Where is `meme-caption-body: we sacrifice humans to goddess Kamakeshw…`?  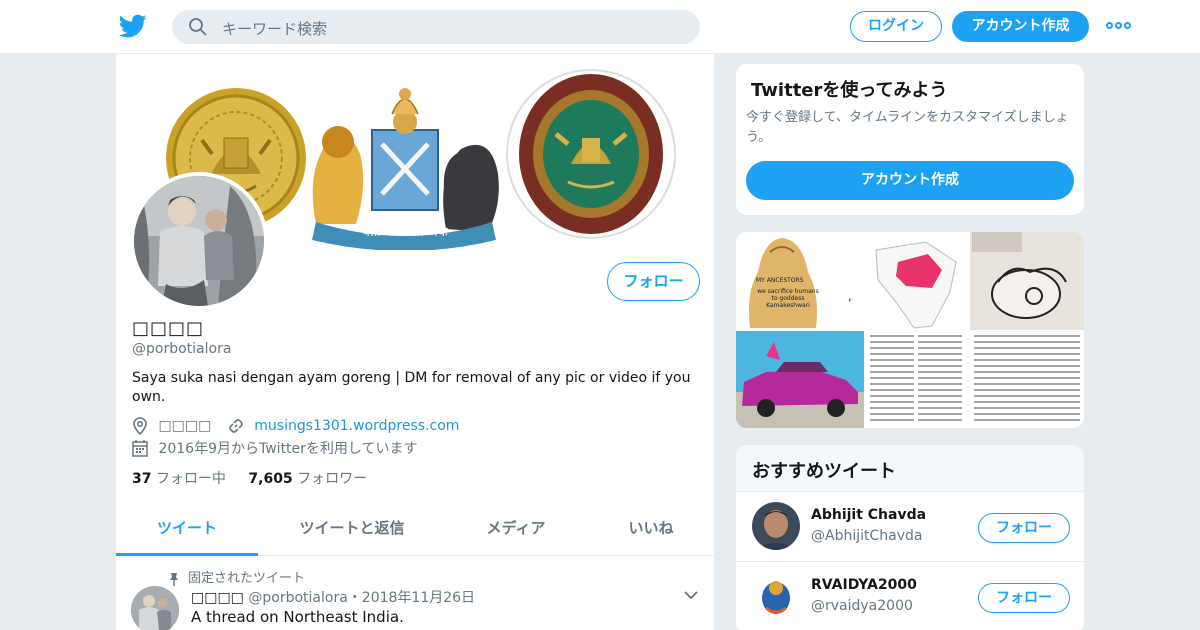 meme-caption-body: we sacrifice humans to goddess Kamakeshw… is located at coordinates (788, 298).